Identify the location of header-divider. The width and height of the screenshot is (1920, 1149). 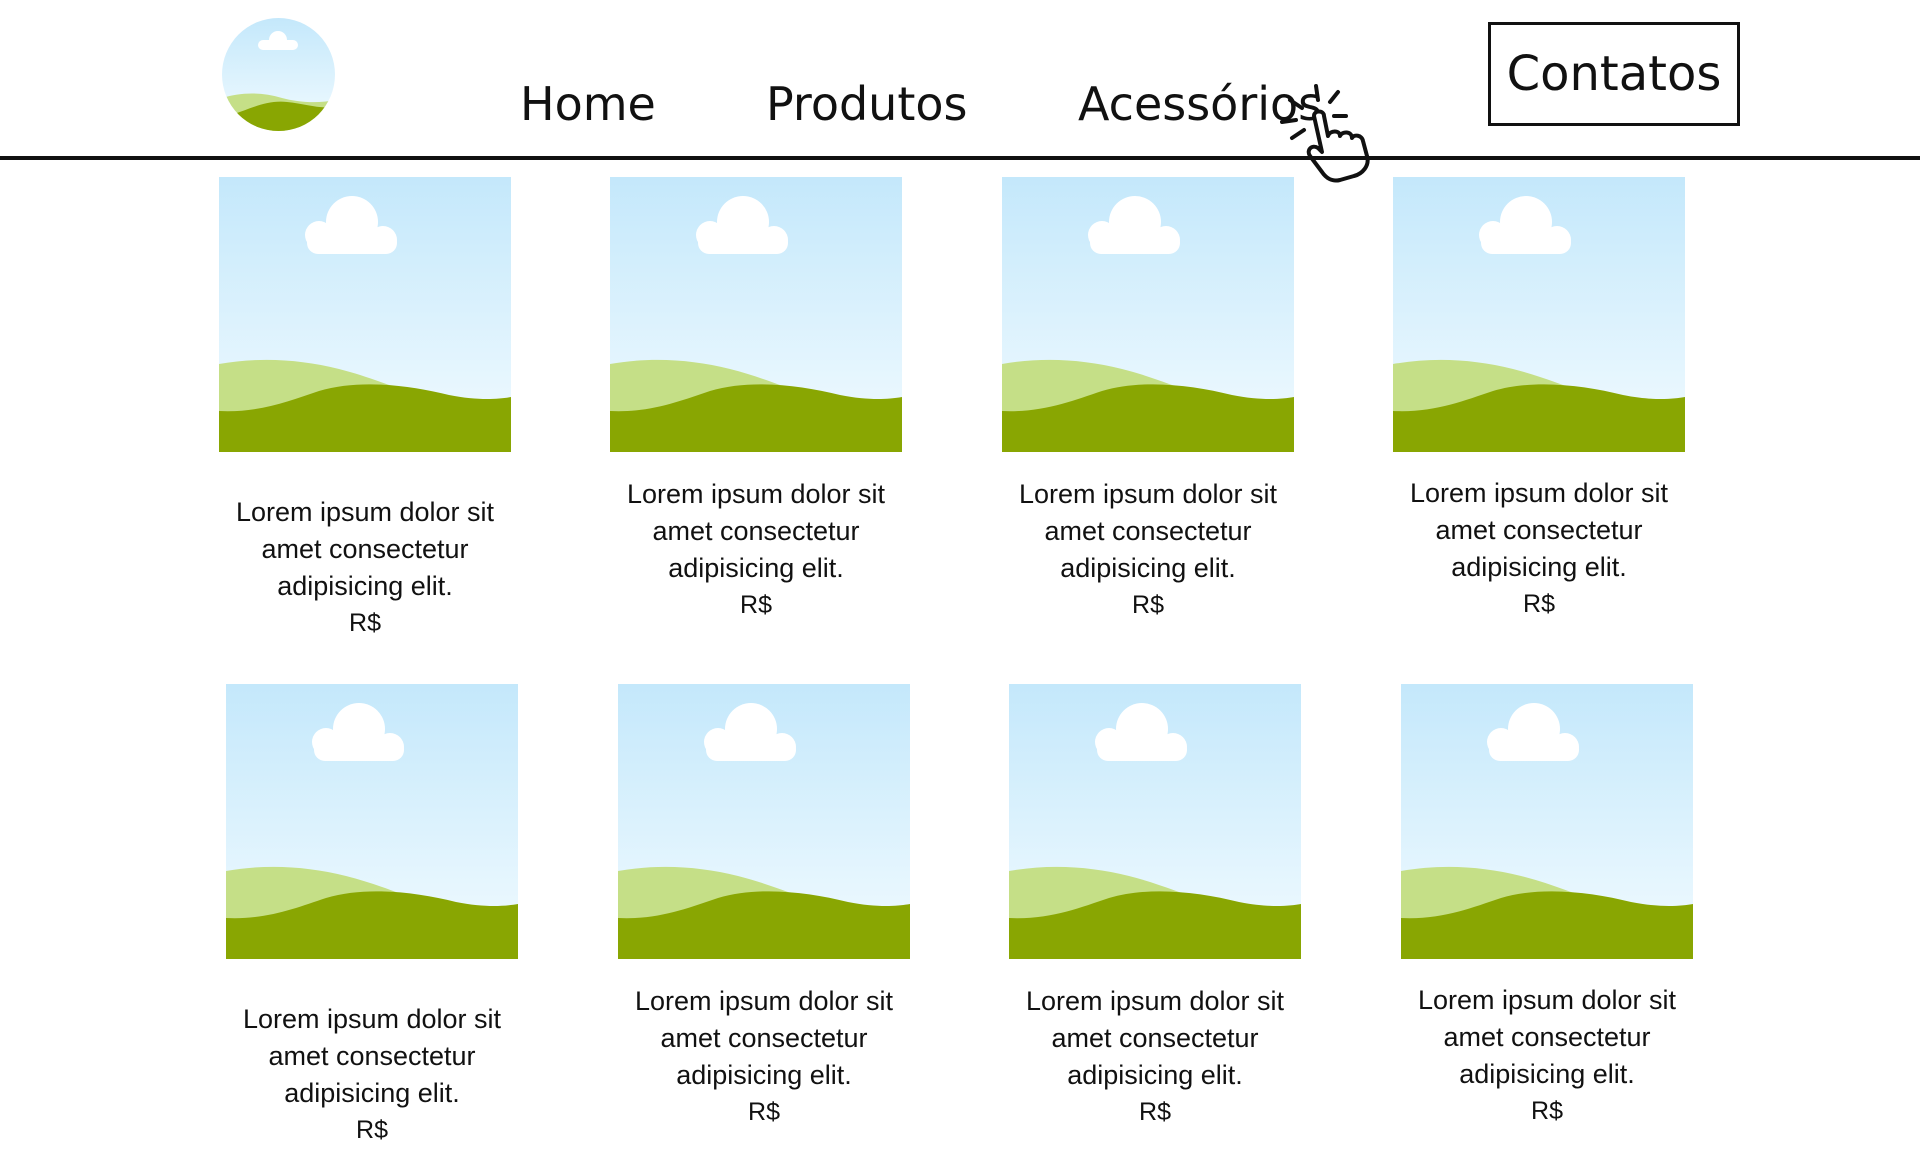
(960, 158).